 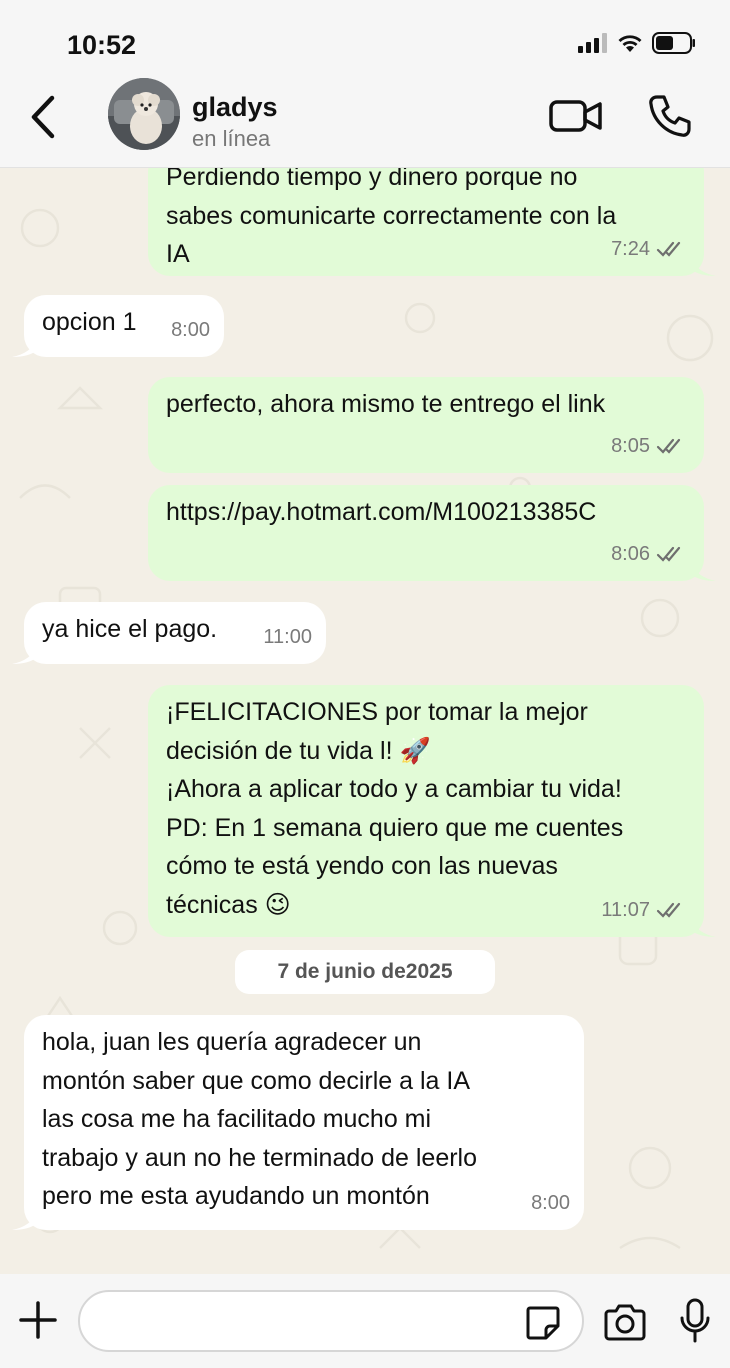 I want to click on message-bubble-incoming: ya hice el pago. 11:00, so click(x=169, y=633).